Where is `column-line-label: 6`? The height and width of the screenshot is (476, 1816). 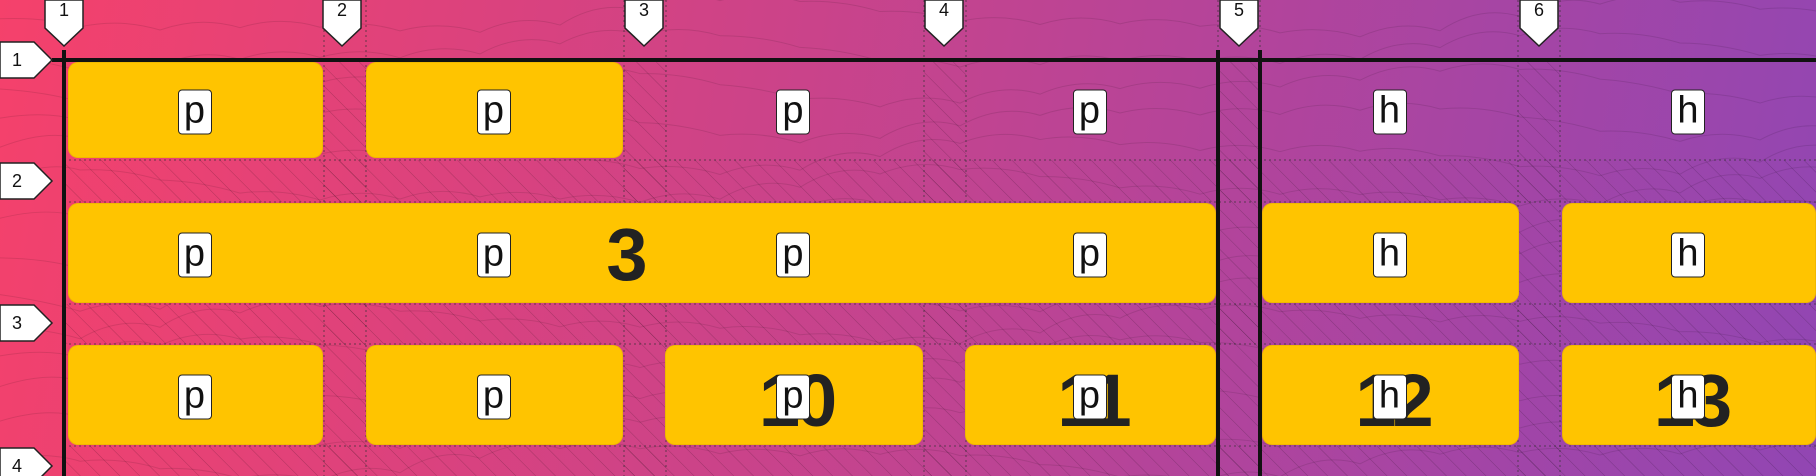 column-line-label: 6 is located at coordinates (1539, 24).